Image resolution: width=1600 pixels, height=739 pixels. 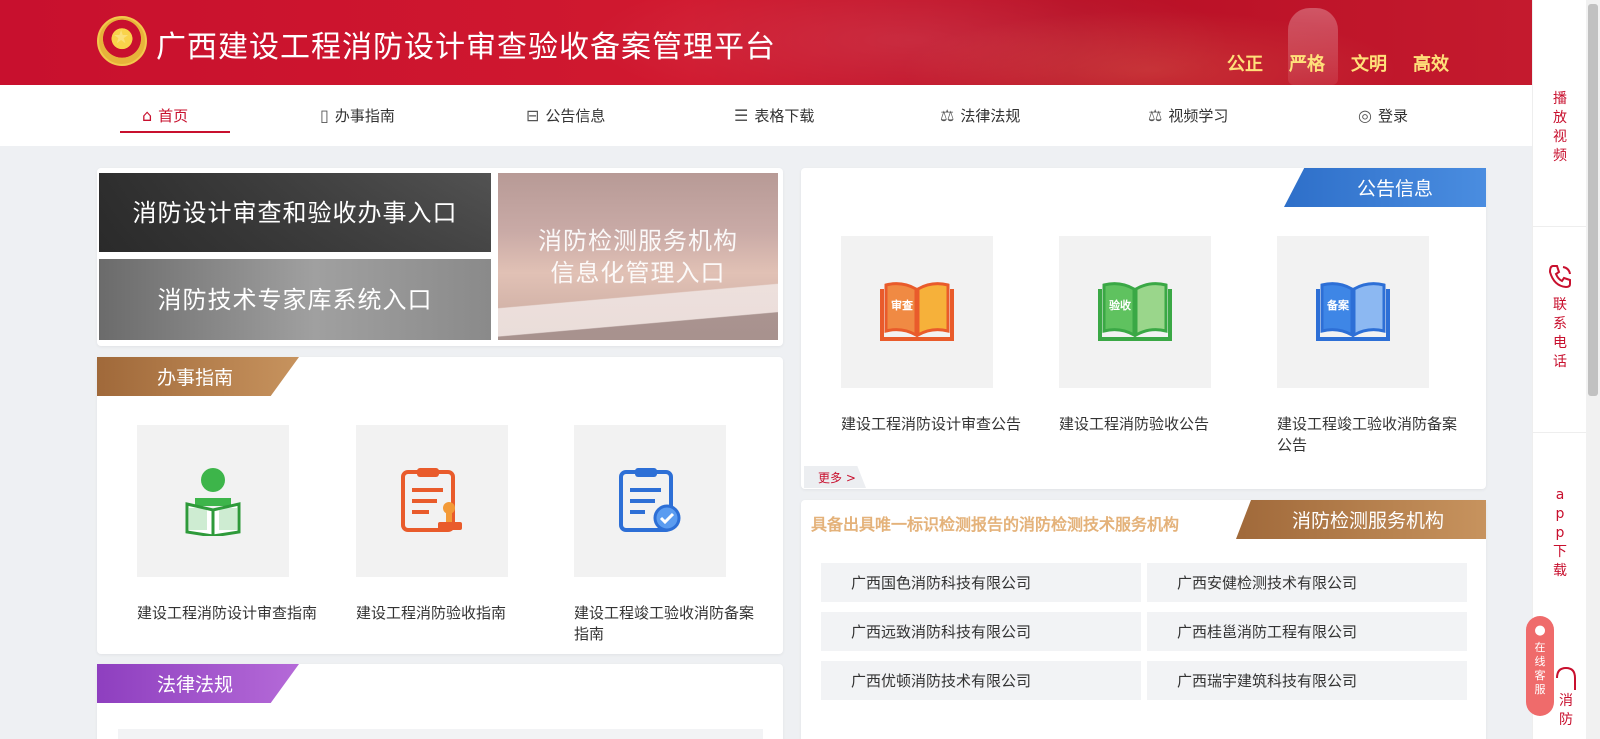 I want to click on nav-label: 公告信息, so click(x=575, y=116).